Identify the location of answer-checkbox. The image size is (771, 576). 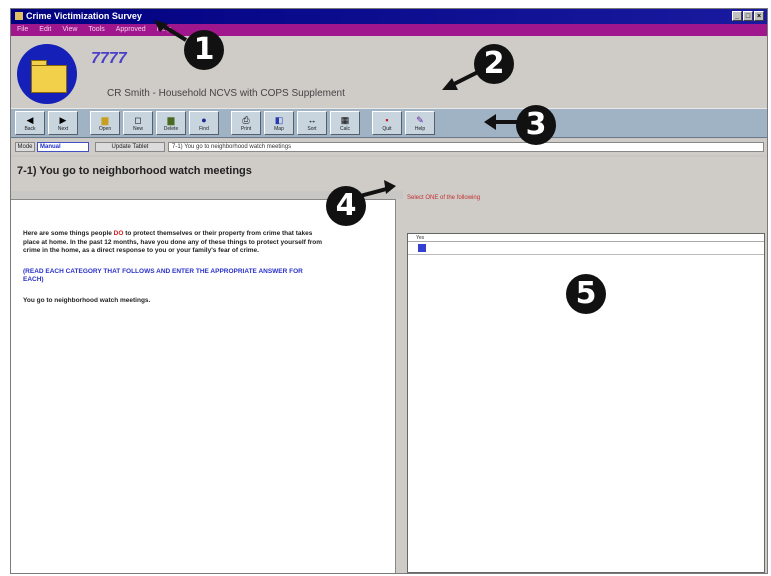
(422, 248).